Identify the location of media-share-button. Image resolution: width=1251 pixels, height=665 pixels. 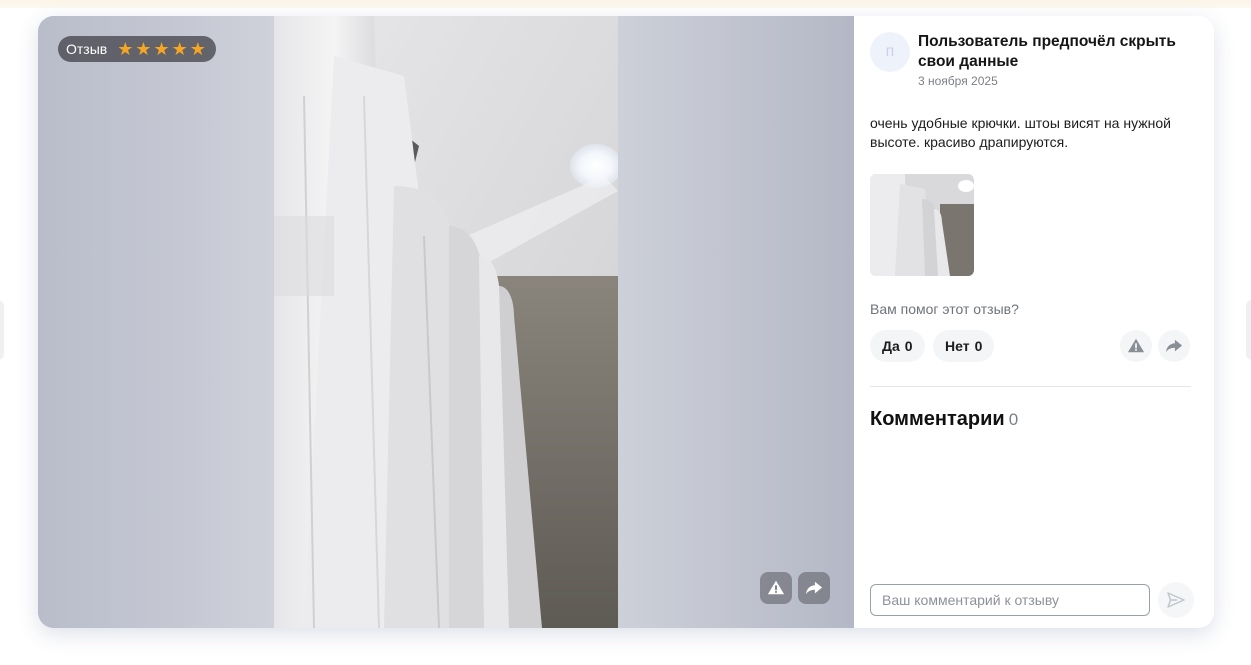
(814, 588).